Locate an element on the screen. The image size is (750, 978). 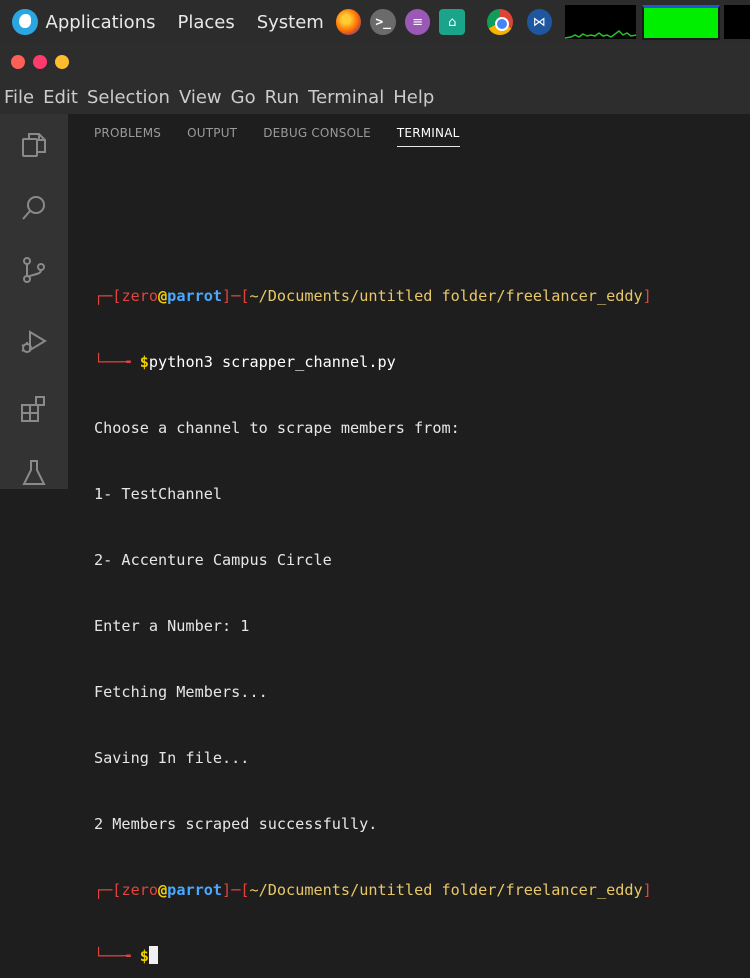
panel-tabs: PROBLEMS OUTPUT DEBUG CONSOLE TERMINAL is located at coordinates (290, 136).